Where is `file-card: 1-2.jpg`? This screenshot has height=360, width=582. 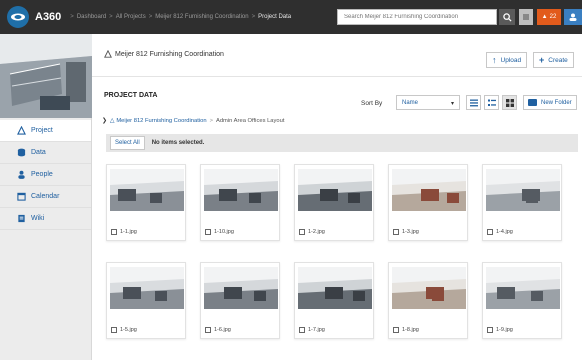 file-card: 1-2.jpg is located at coordinates (334, 202).